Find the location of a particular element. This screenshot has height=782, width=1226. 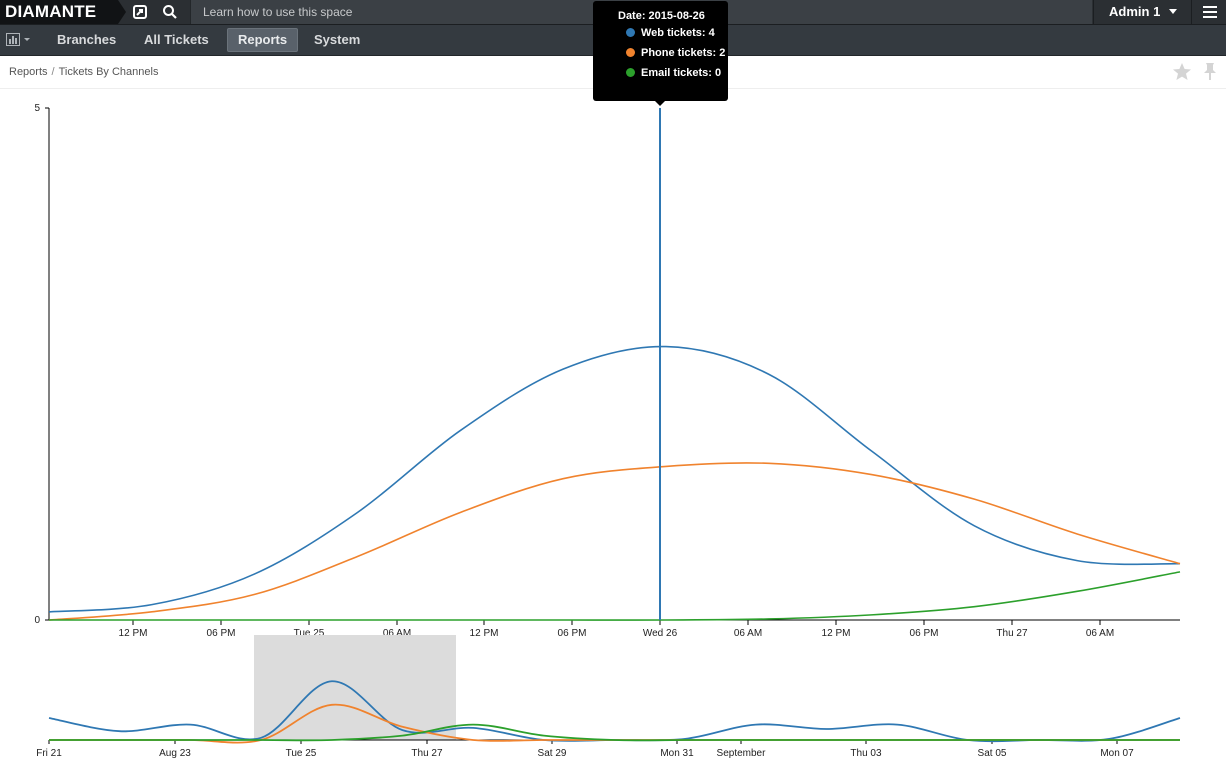

overview-x-tick-label: Mon 31 is located at coordinates (677, 753).